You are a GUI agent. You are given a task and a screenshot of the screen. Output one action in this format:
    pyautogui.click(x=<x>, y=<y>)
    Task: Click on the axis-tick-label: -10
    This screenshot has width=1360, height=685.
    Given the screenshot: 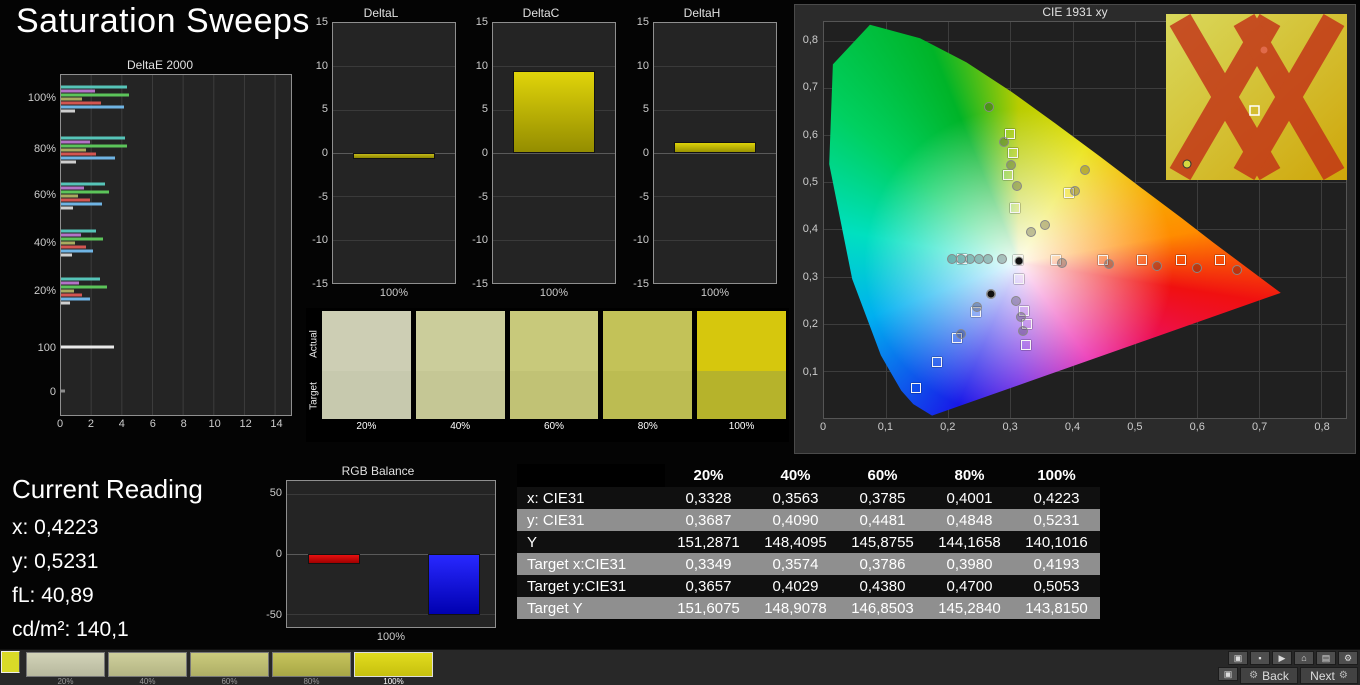 What is the action you would take?
    pyautogui.click(x=320, y=240)
    